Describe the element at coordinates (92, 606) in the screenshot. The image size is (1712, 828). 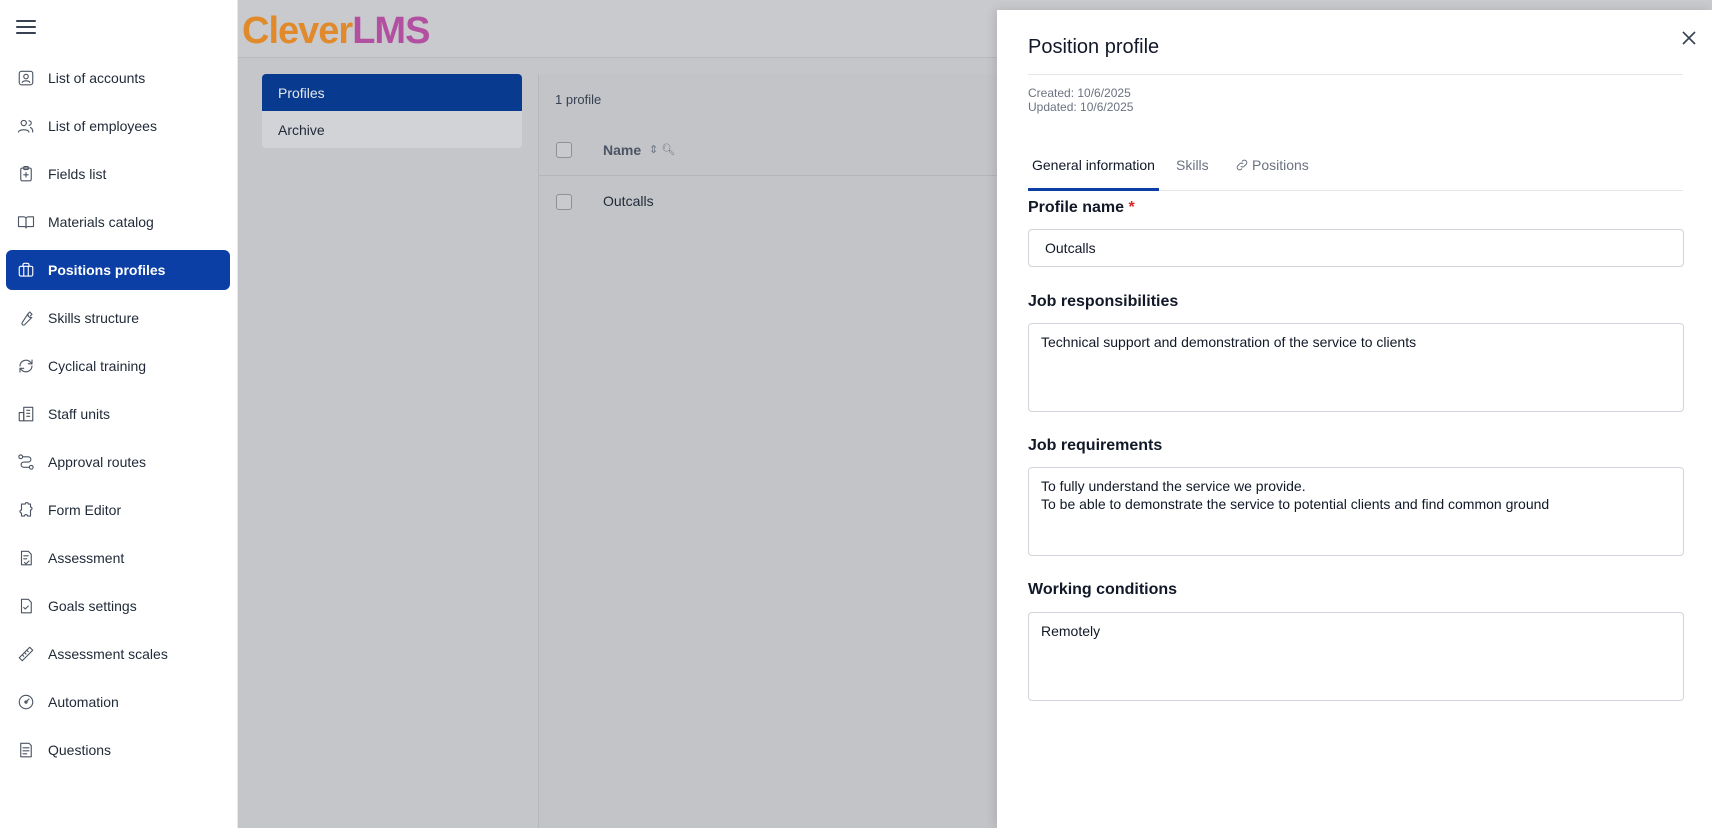
I see `sidebar-item-label: Goals settings` at that location.